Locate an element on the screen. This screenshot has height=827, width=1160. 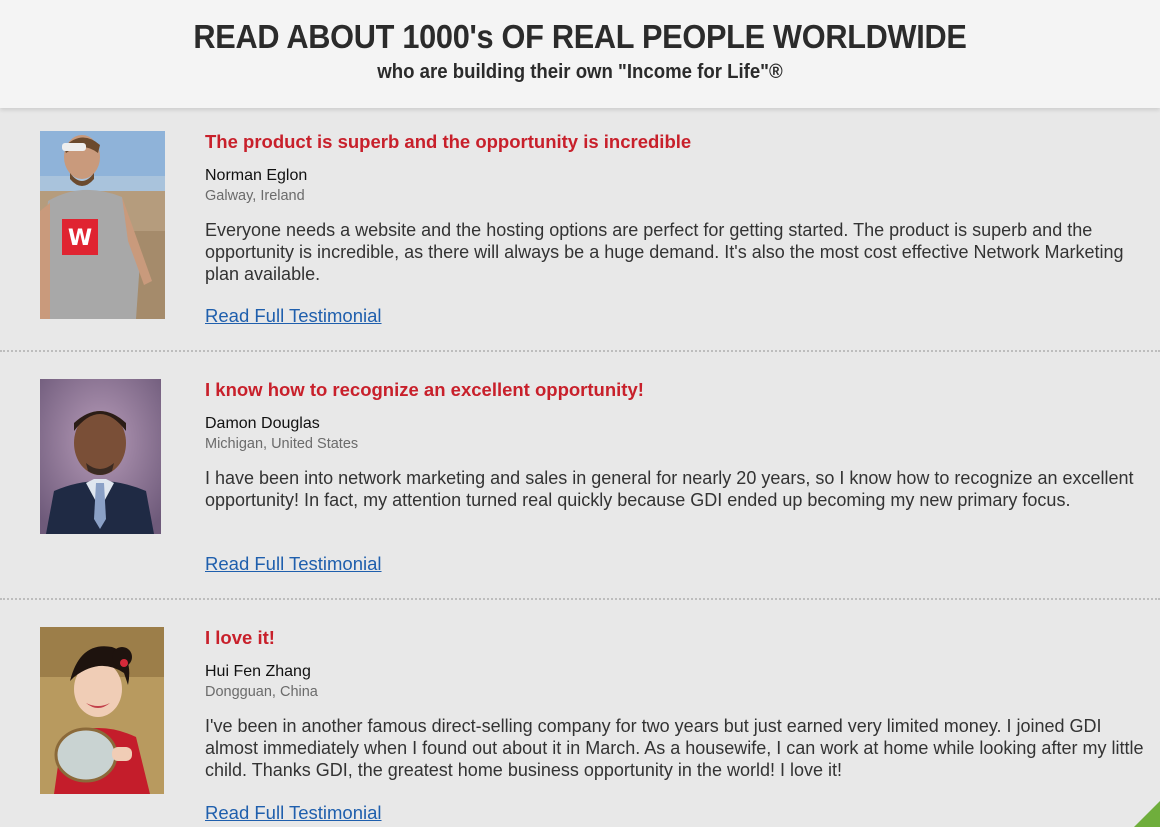
testimonial-name: Hui Fen Zhang is located at coordinates (258, 671).